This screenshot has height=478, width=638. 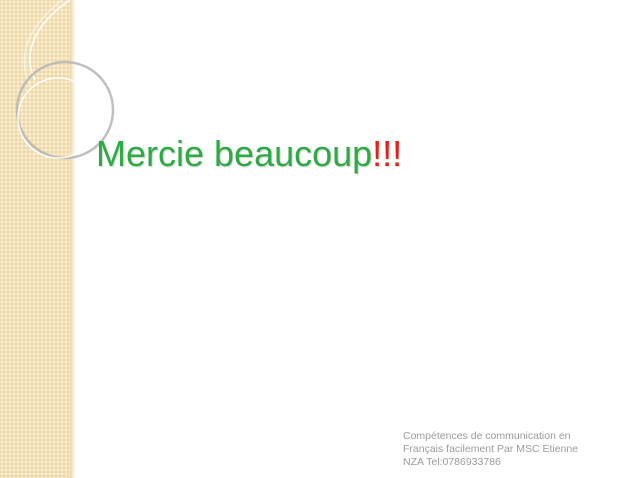 I want to click on slide-title: Mercie beaucoup!!!, so click(x=249, y=154).